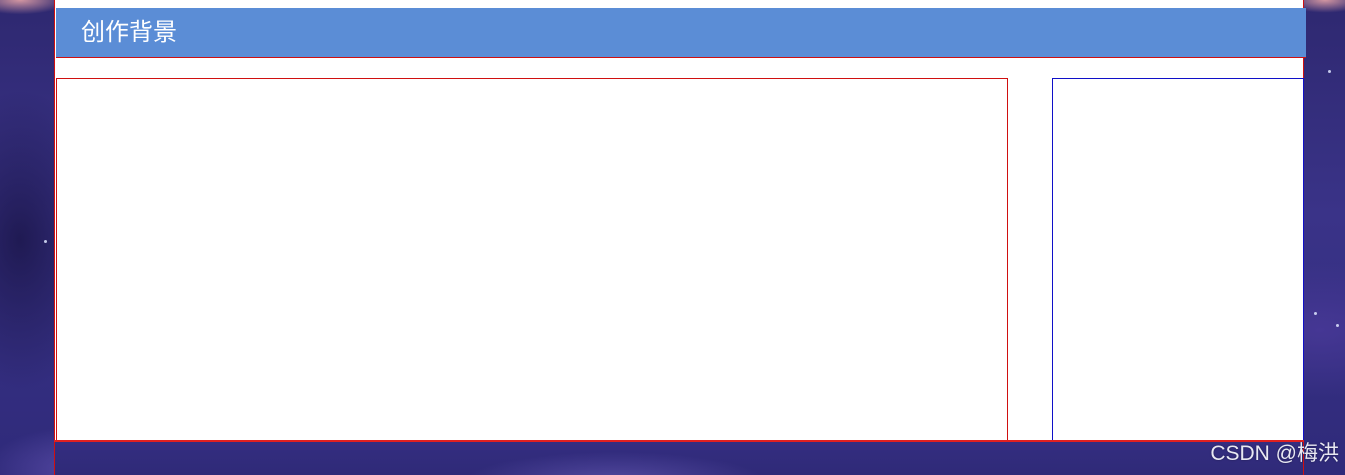 This screenshot has height=475, width=1345. What do you see at coordinates (129, 32) in the screenshot?
I see `section-title: 创作背景` at bounding box center [129, 32].